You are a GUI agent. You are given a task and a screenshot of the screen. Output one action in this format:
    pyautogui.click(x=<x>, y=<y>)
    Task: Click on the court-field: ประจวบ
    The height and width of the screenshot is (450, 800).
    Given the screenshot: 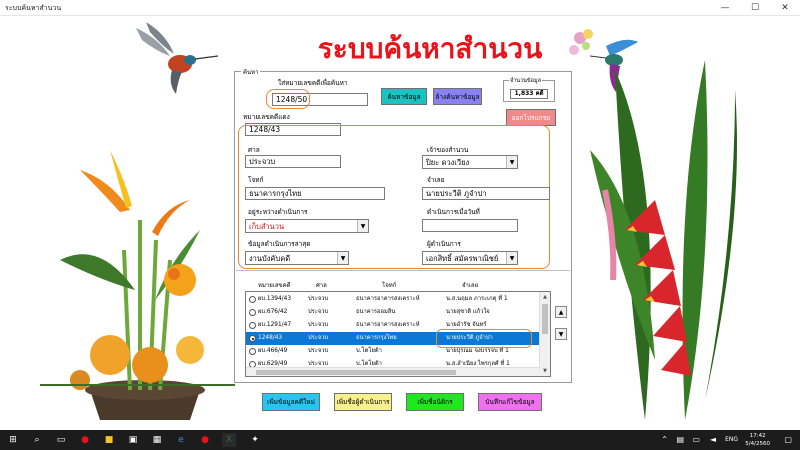 What is the action you would take?
    pyautogui.click(x=293, y=161)
    